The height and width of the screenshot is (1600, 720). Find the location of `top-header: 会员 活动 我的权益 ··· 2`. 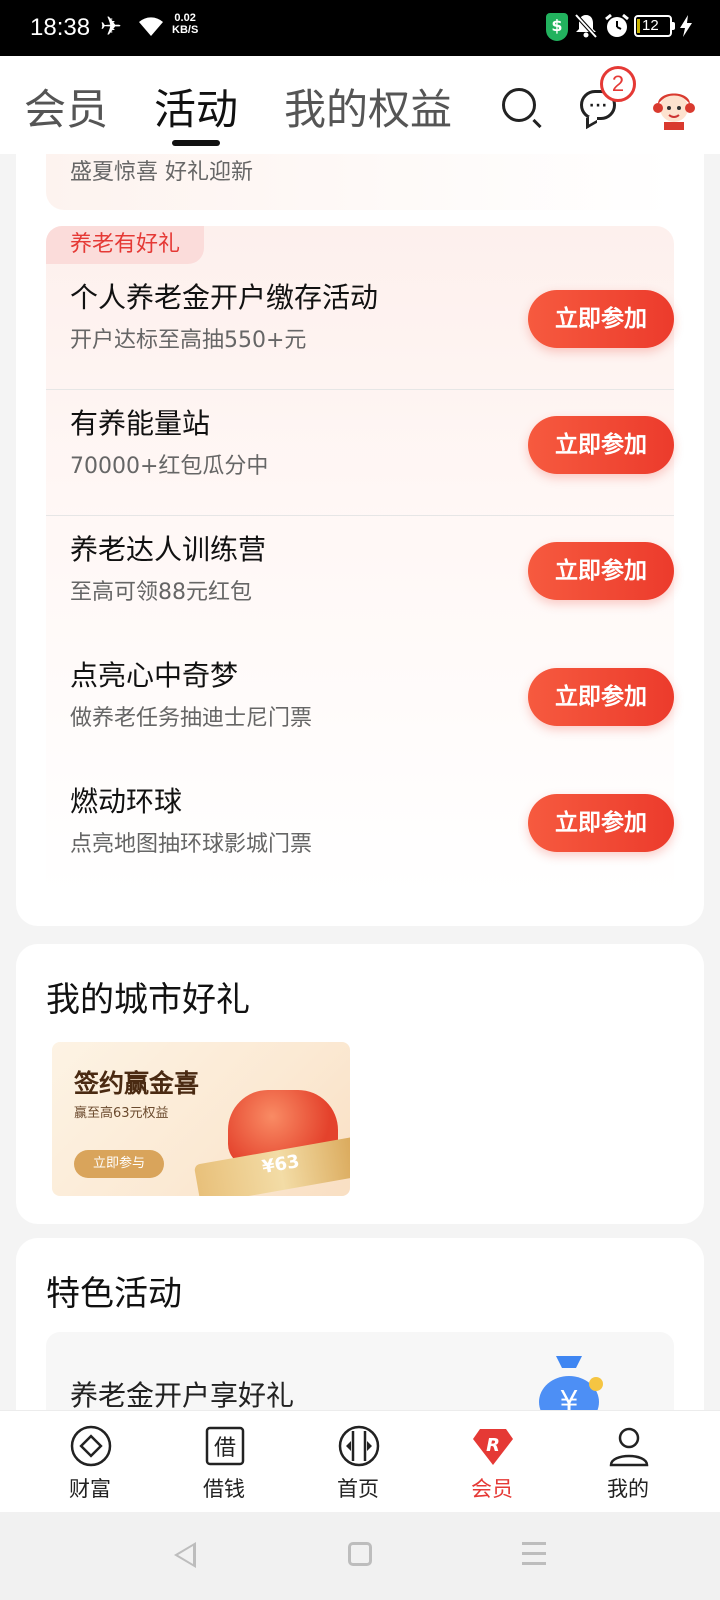

top-header: 会员 活动 我的权益 ··· 2 is located at coordinates (360, 105).